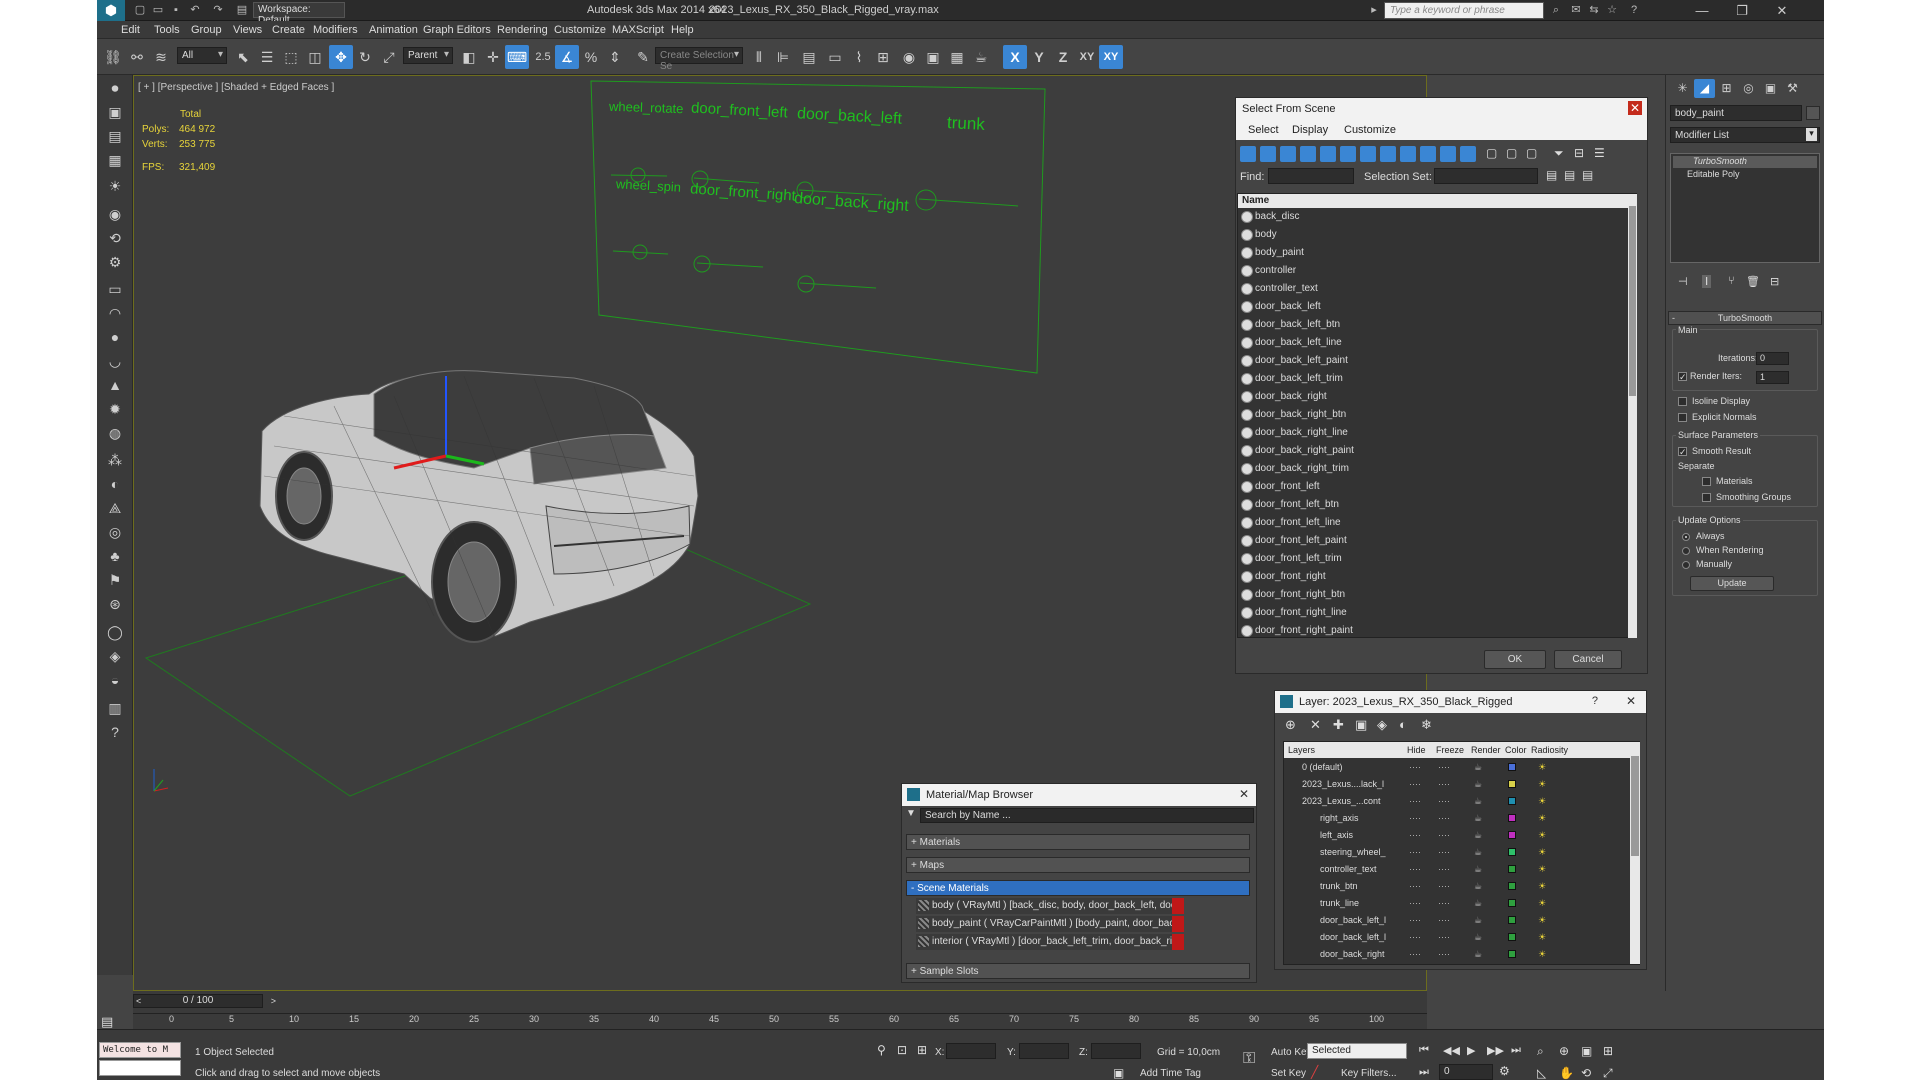 The height and width of the screenshot is (1080, 1920). Describe the element at coordinates (1451, 1050) in the screenshot. I see `prev-frame-icon: ◀◀` at that location.